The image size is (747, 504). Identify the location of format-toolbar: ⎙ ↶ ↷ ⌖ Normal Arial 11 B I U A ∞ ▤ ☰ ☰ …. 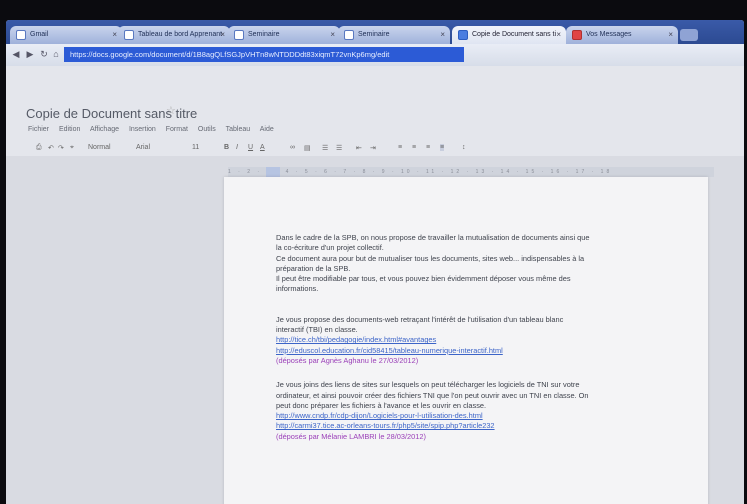
(375, 150).